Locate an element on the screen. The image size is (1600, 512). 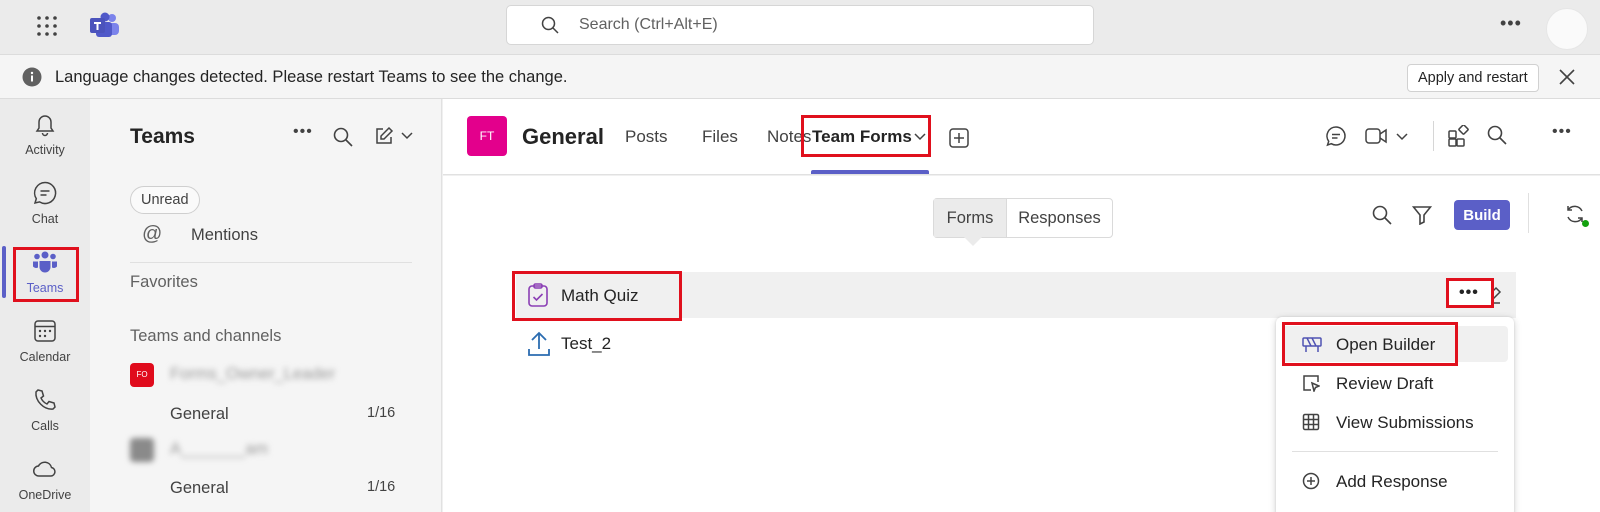
forms-responses-toggle: Forms Responses is located at coordinates (1023, 218).